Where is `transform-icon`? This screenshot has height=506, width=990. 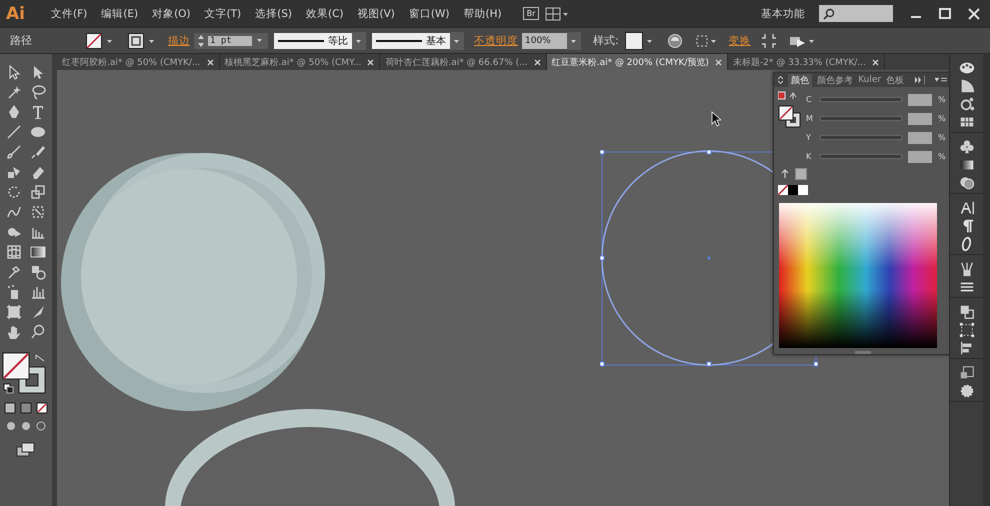
transform-icon is located at coordinates (966, 330).